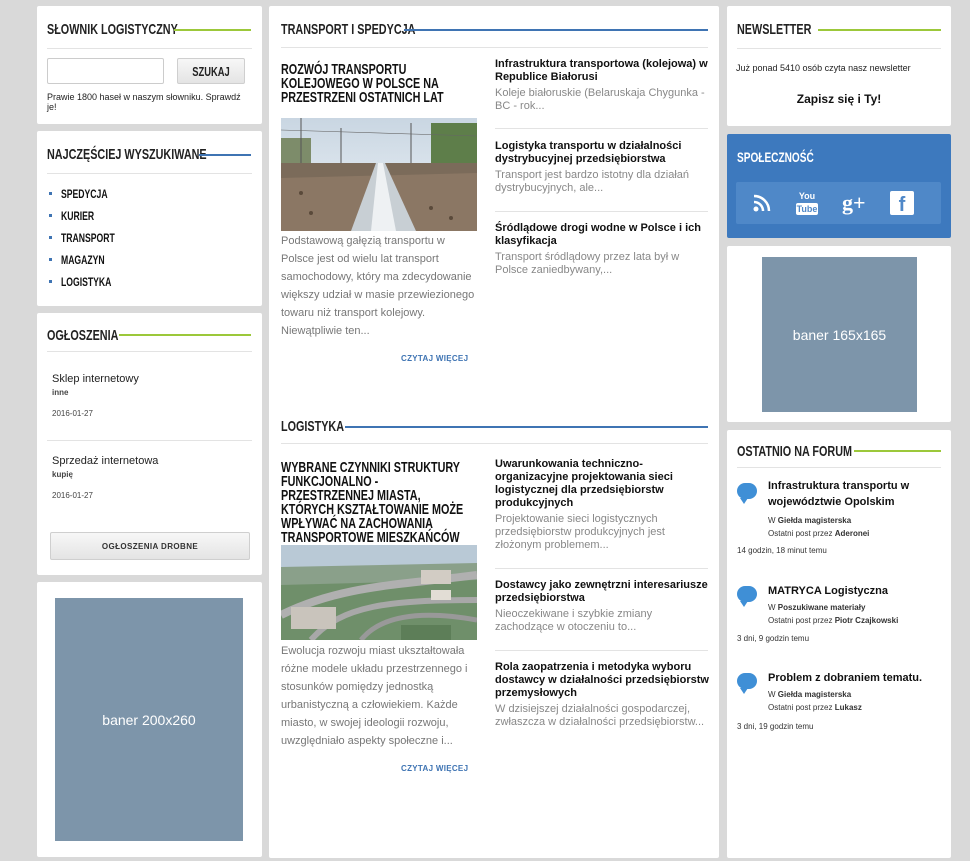 The width and height of the screenshot is (970, 861). What do you see at coordinates (379, 592) in the screenshot?
I see `city-aerial-photo` at bounding box center [379, 592].